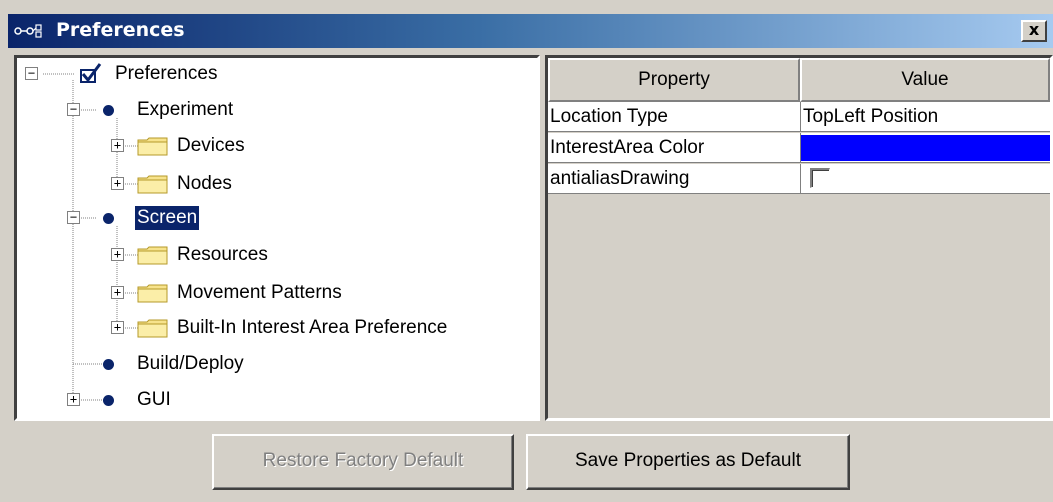  What do you see at coordinates (28, 31) in the screenshot?
I see `app-icon` at bounding box center [28, 31].